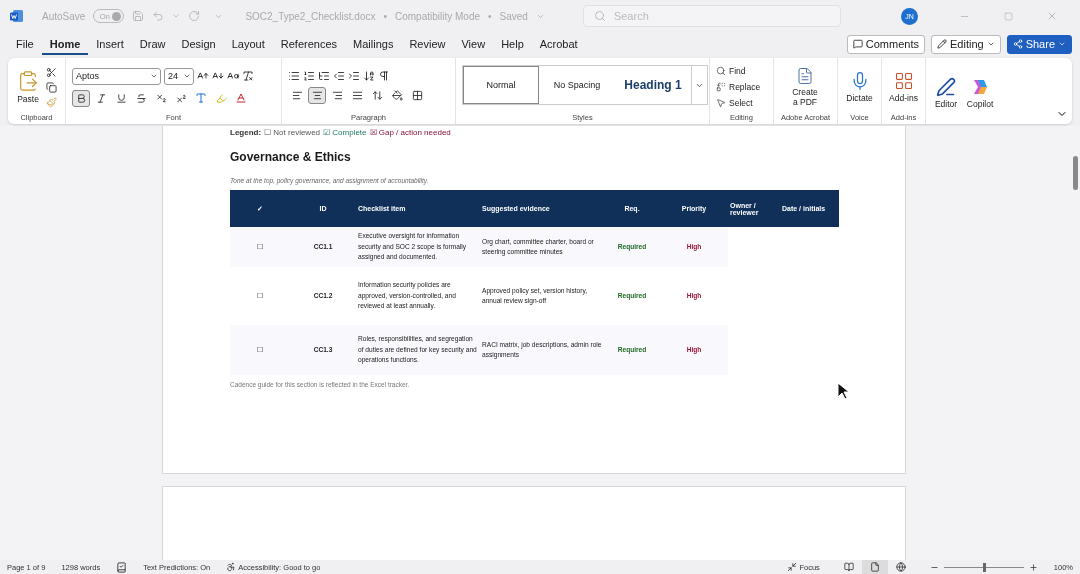 Image resolution: width=1080 pixels, height=574 pixels. I want to click on editing-menu-item: Find, so click(731, 71).